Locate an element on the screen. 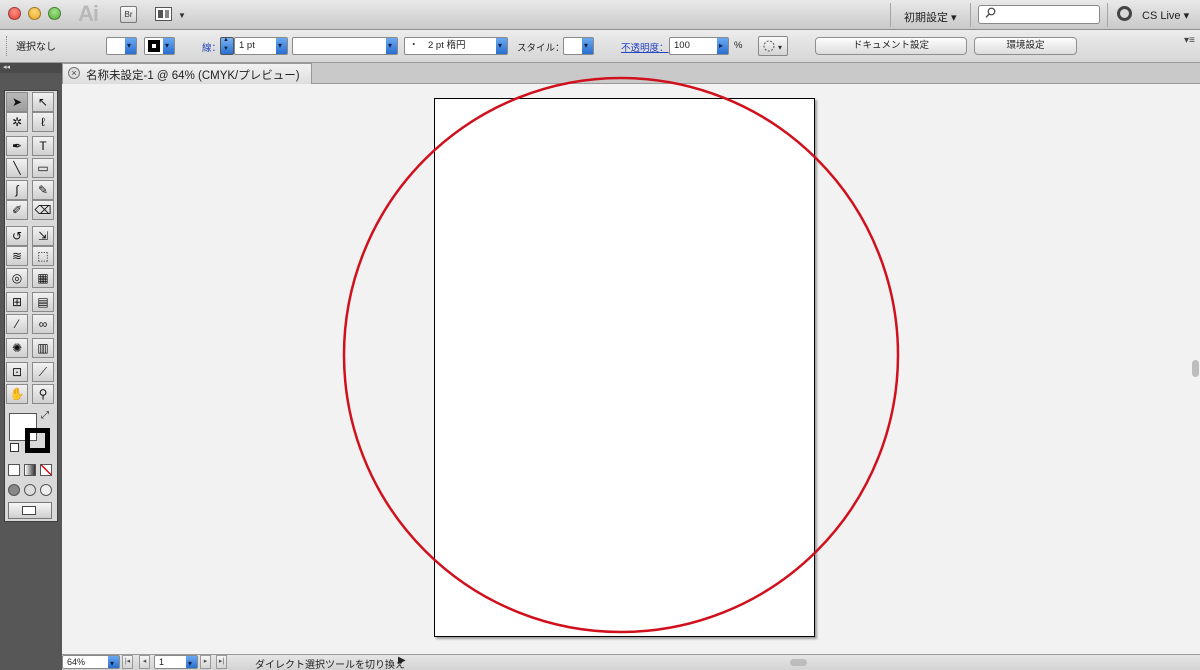  selection-icon: ➤ is located at coordinates (17, 102).